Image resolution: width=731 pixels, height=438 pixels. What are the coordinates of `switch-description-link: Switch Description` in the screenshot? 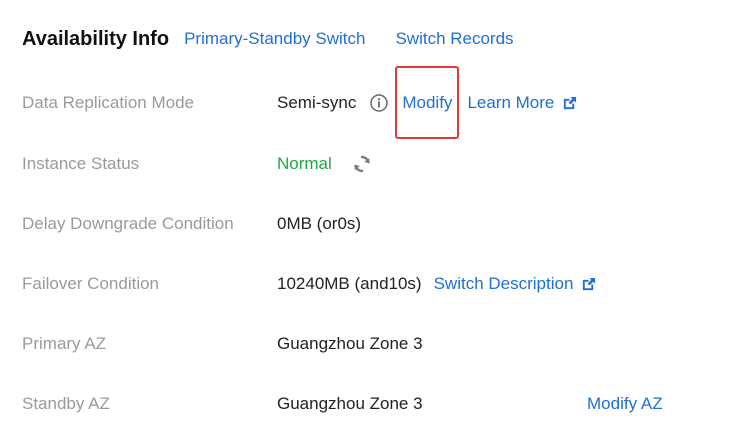 It's located at (515, 284).